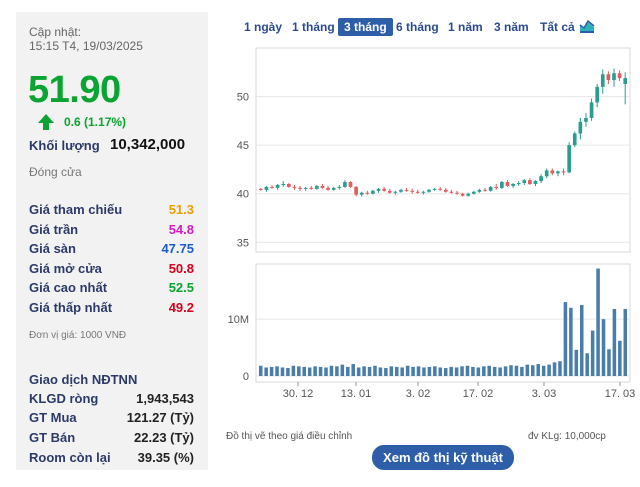  Describe the element at coordinates (587, 26) in the screenshot. I see `chart-icon` at that location.